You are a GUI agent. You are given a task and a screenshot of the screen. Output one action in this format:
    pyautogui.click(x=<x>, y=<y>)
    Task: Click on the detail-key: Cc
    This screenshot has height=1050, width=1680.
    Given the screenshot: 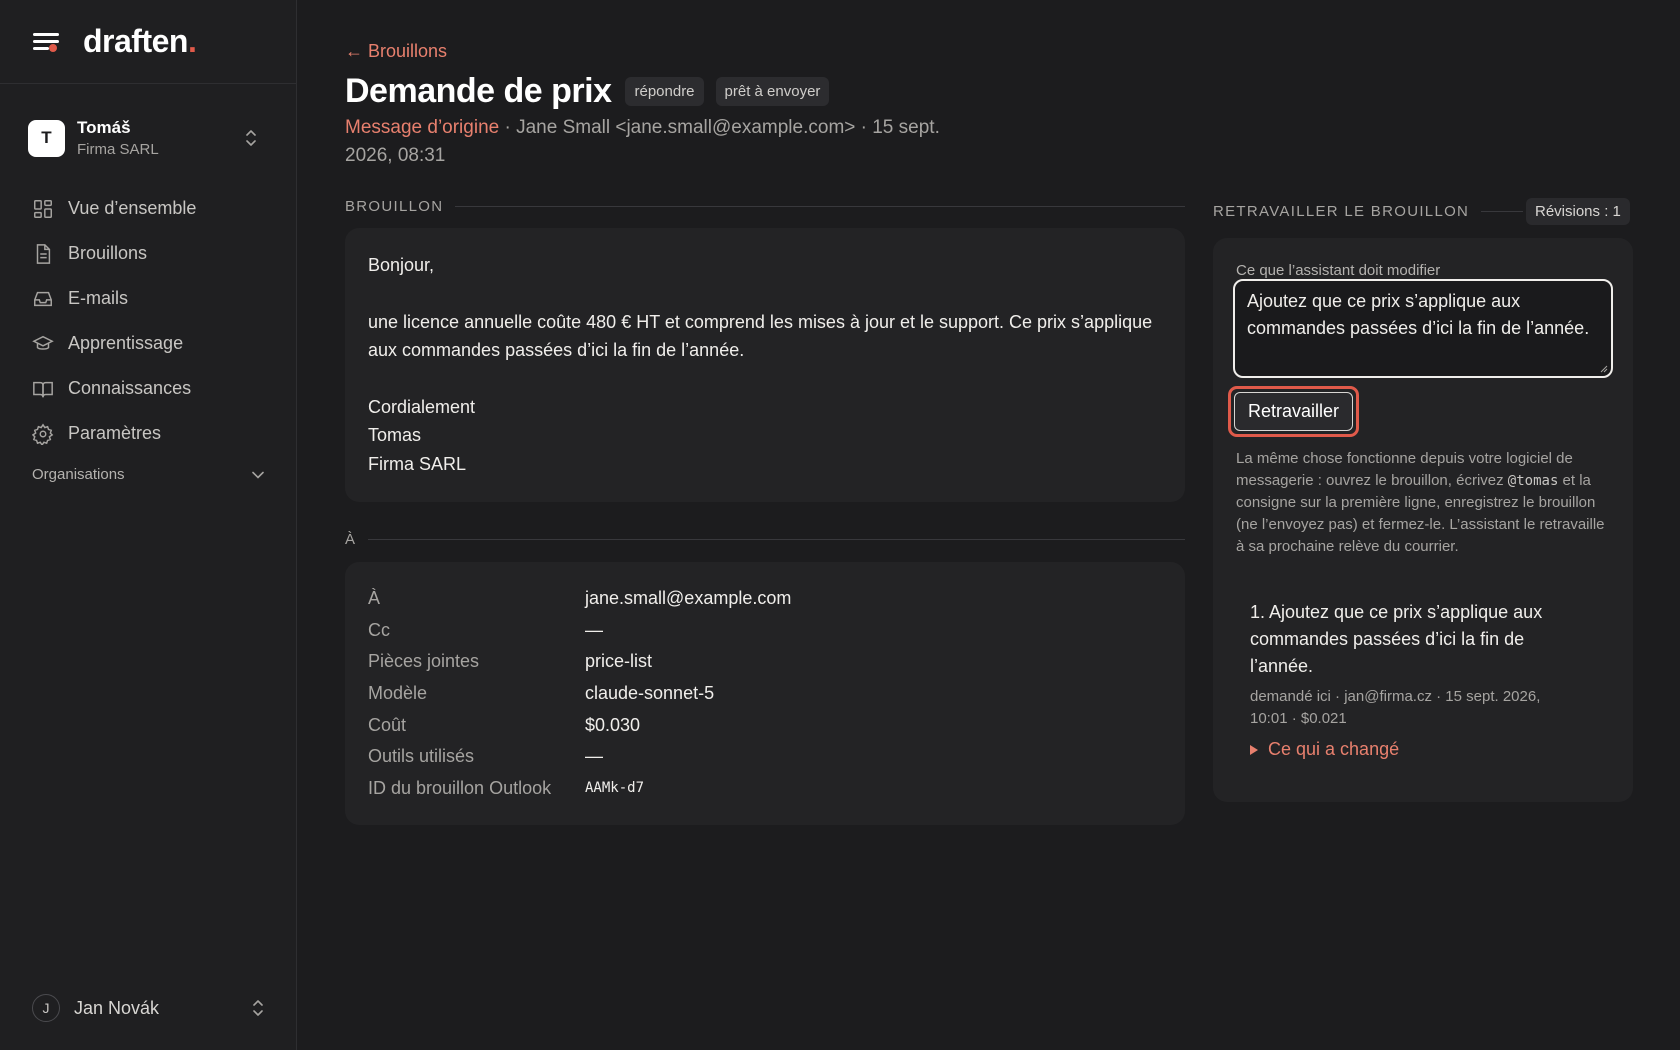 What is the action you would take?
    pyautogui.click(x=379, y=629)
    